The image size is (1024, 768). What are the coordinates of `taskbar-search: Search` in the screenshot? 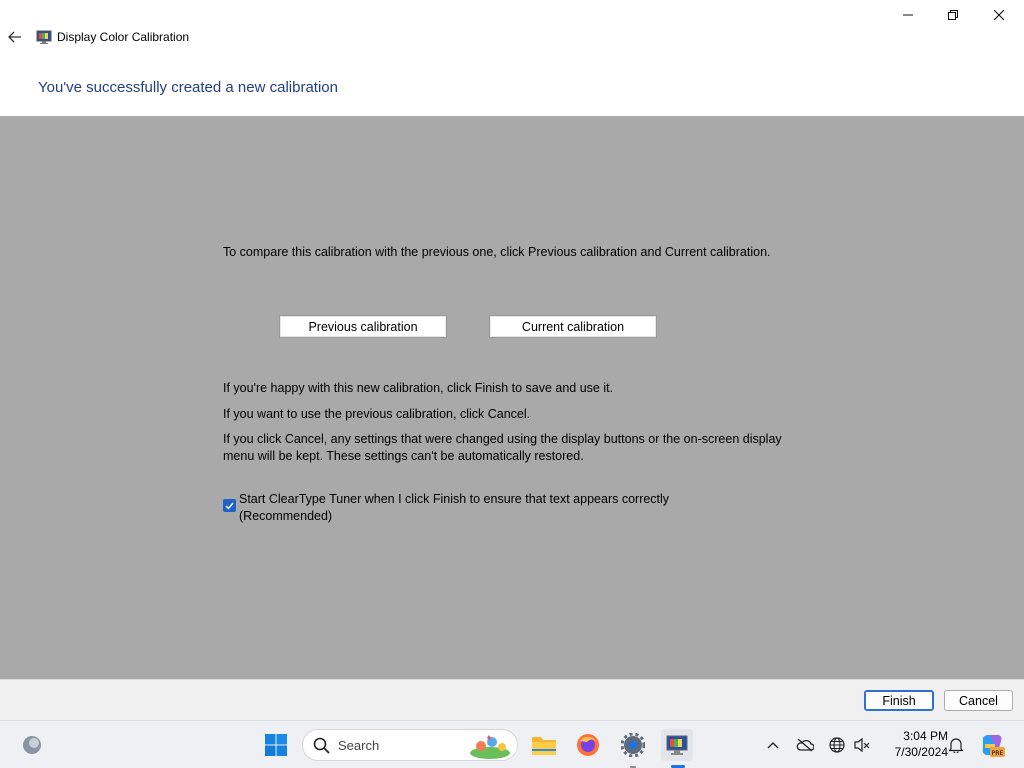 It's located at (410, 745).